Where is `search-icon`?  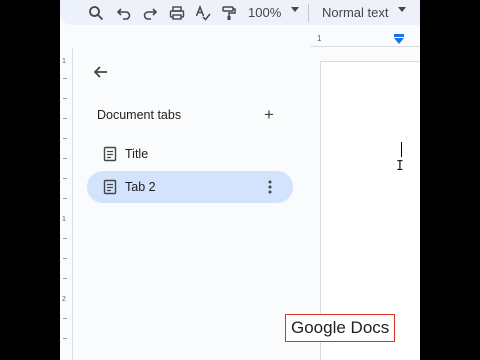 search-icon is located at coordinates (96, 13).